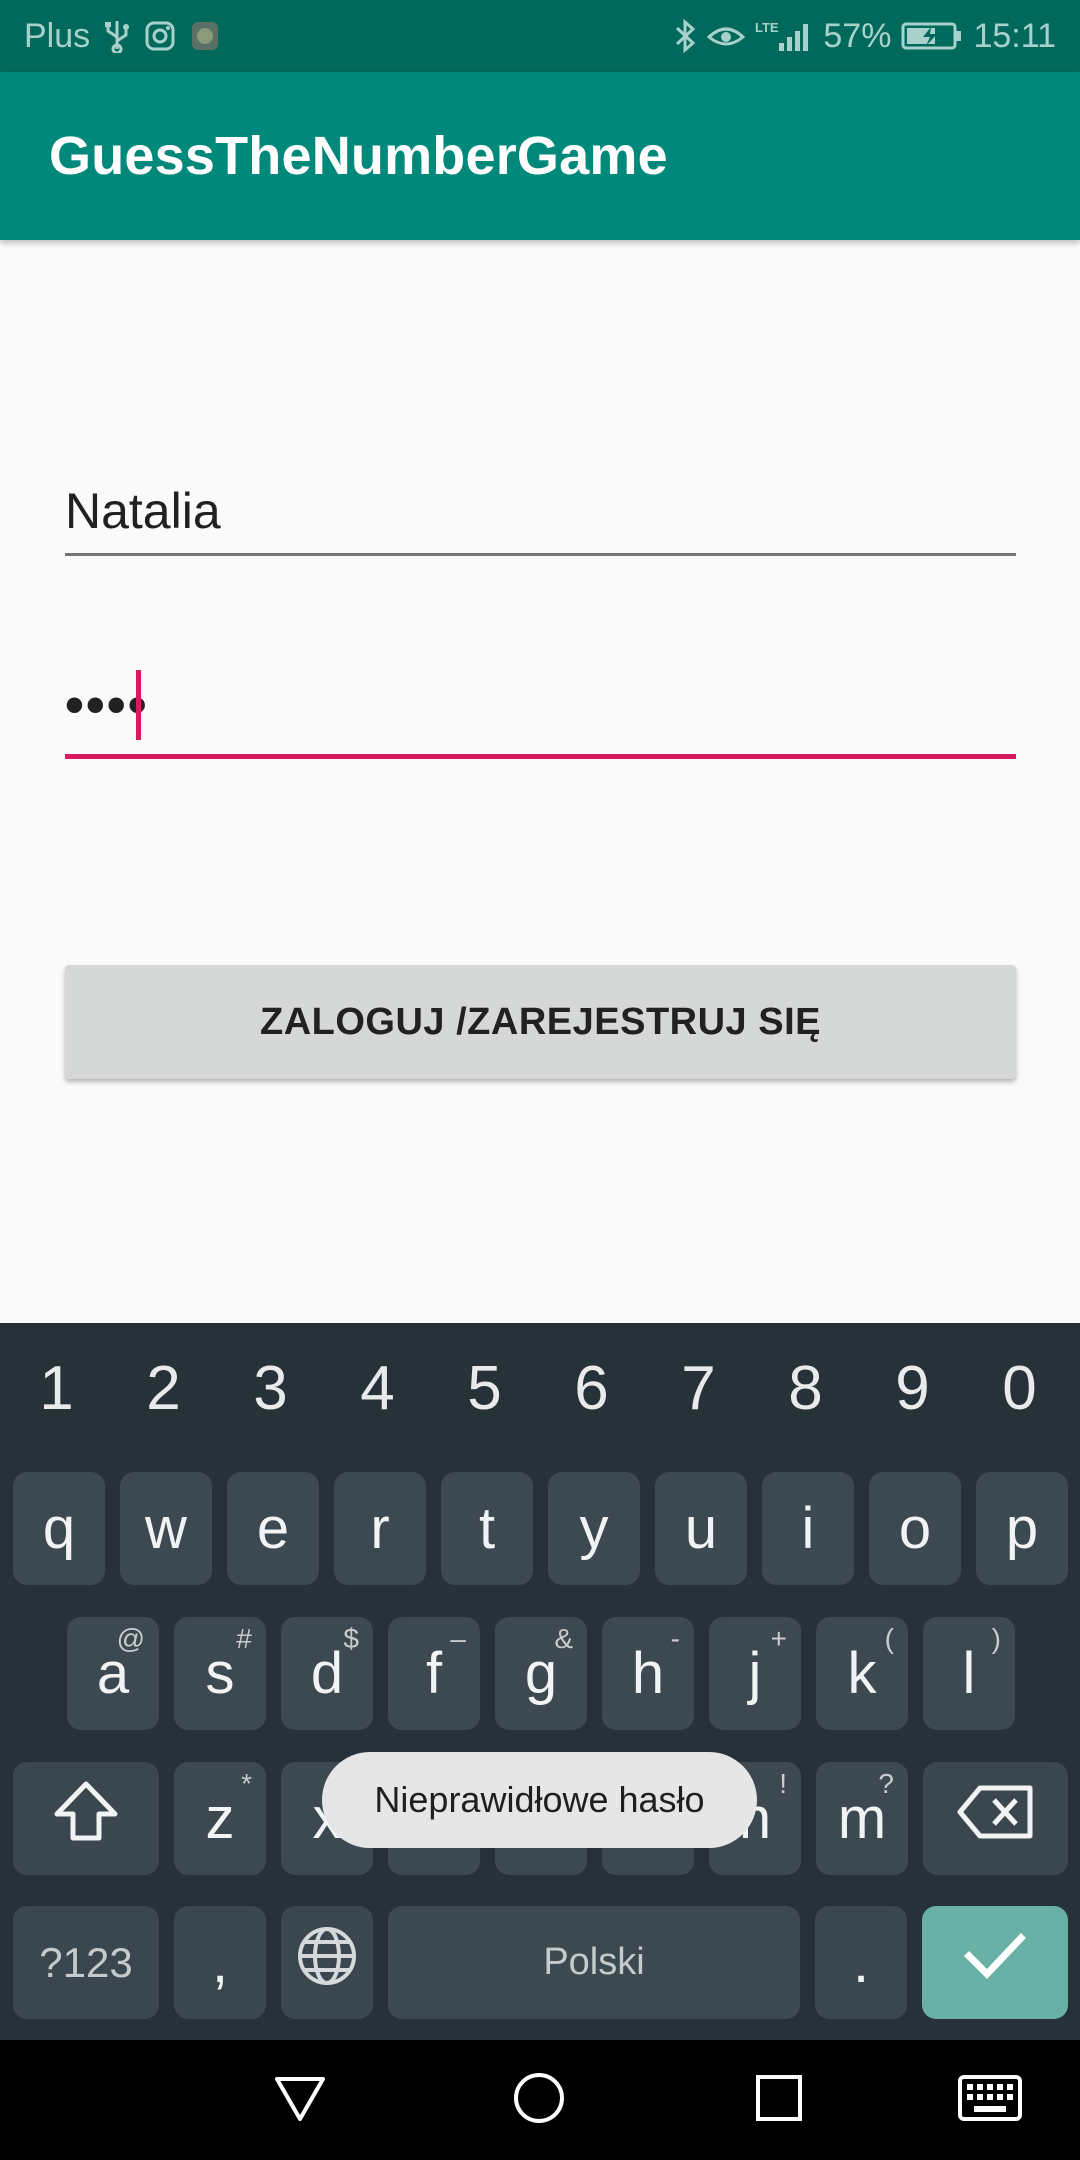 This screenshot has width=1080, height=2160. I want to click on keyboard-number-row: 1 2 3 4 5 6 7 8 9 0, so click(540, 1390).